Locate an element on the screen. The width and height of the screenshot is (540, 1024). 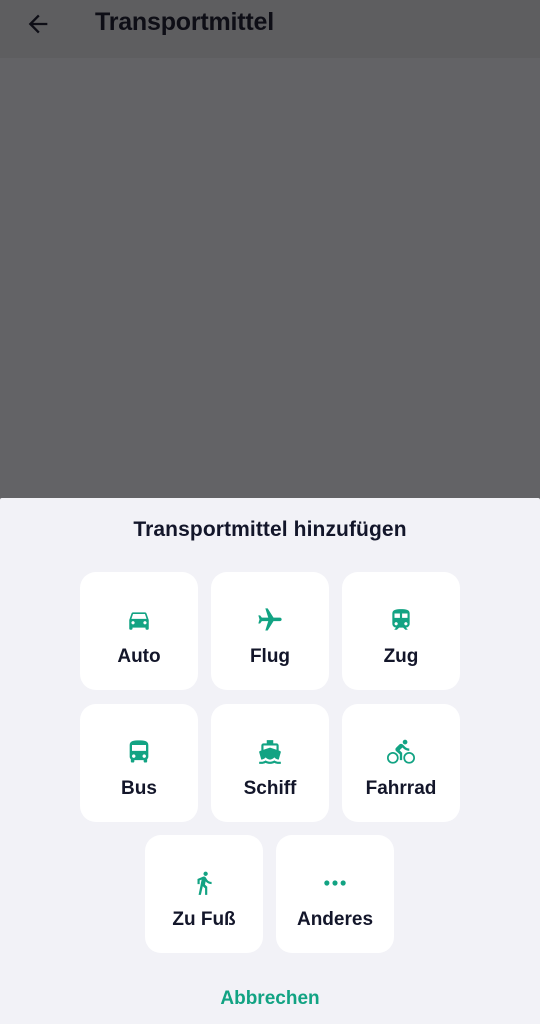
option-label: Auto is located at coordinates (139, 656).